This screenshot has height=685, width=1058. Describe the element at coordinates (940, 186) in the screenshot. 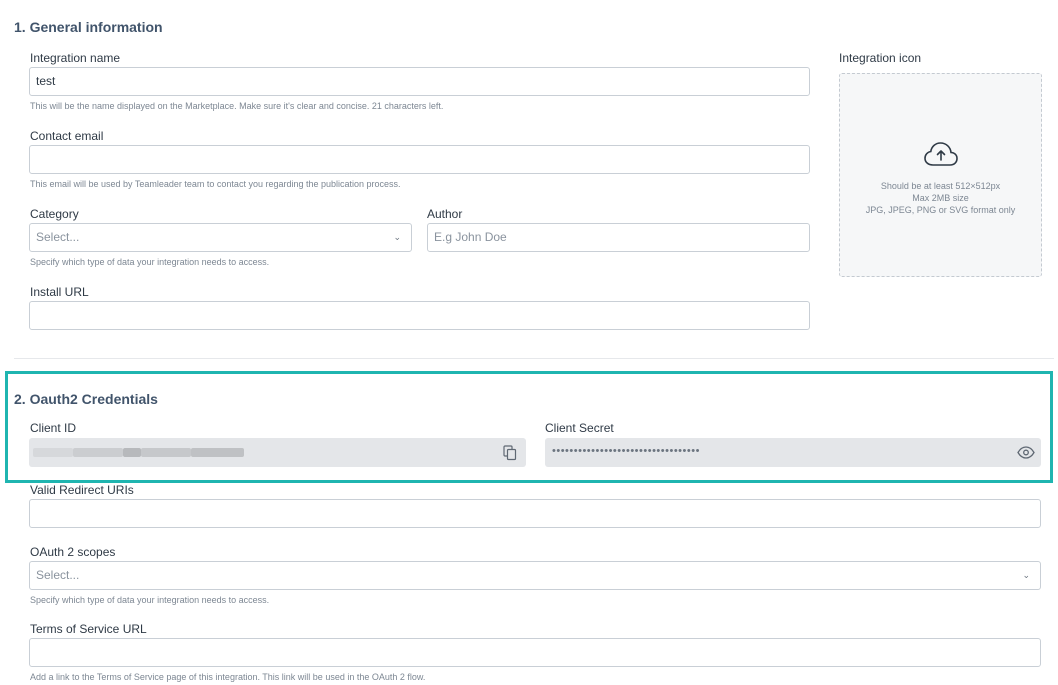

I see `upload-hint-size: Should be at least 512×512px` at that location.